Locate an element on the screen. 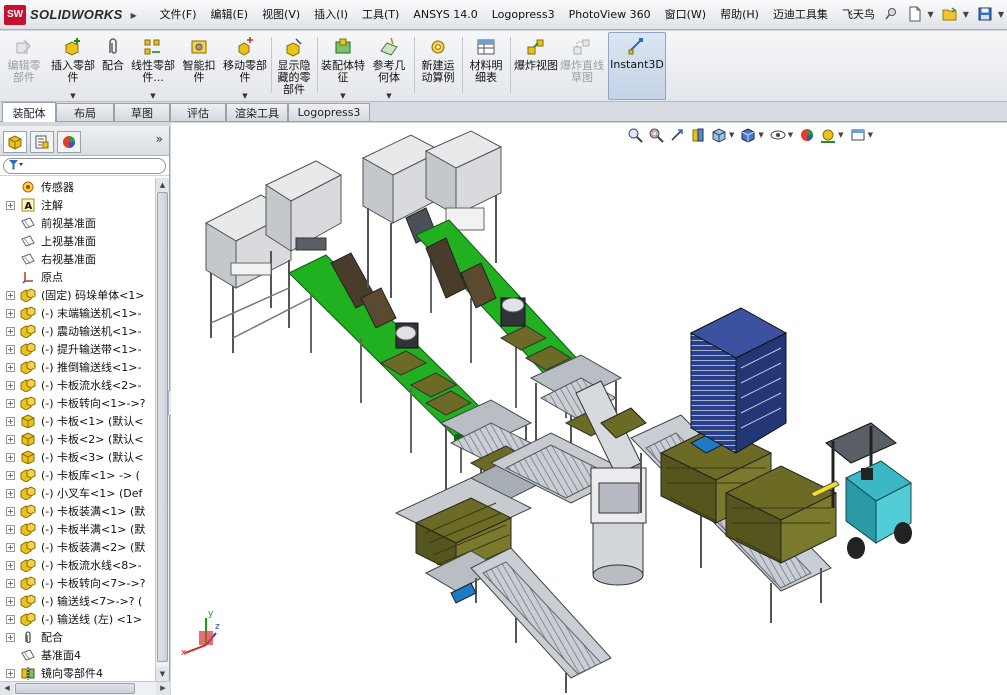 The image size is (1007, 695). menu-view: 视图(V) is located at coordinates (281, 15).